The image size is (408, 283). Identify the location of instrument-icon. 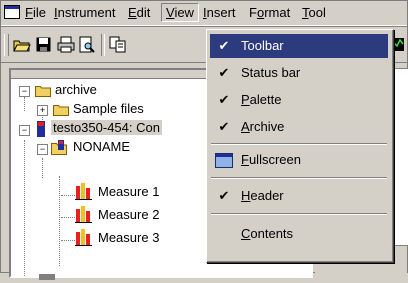
(41, 128).